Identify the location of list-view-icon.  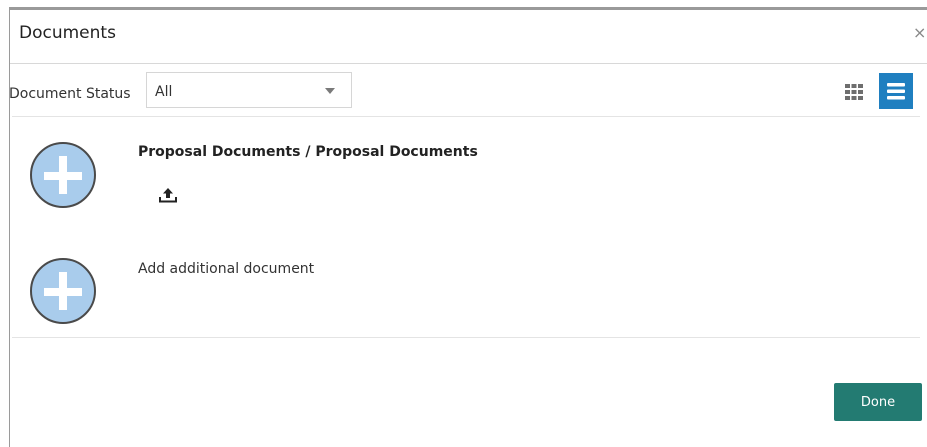
(896, 91).